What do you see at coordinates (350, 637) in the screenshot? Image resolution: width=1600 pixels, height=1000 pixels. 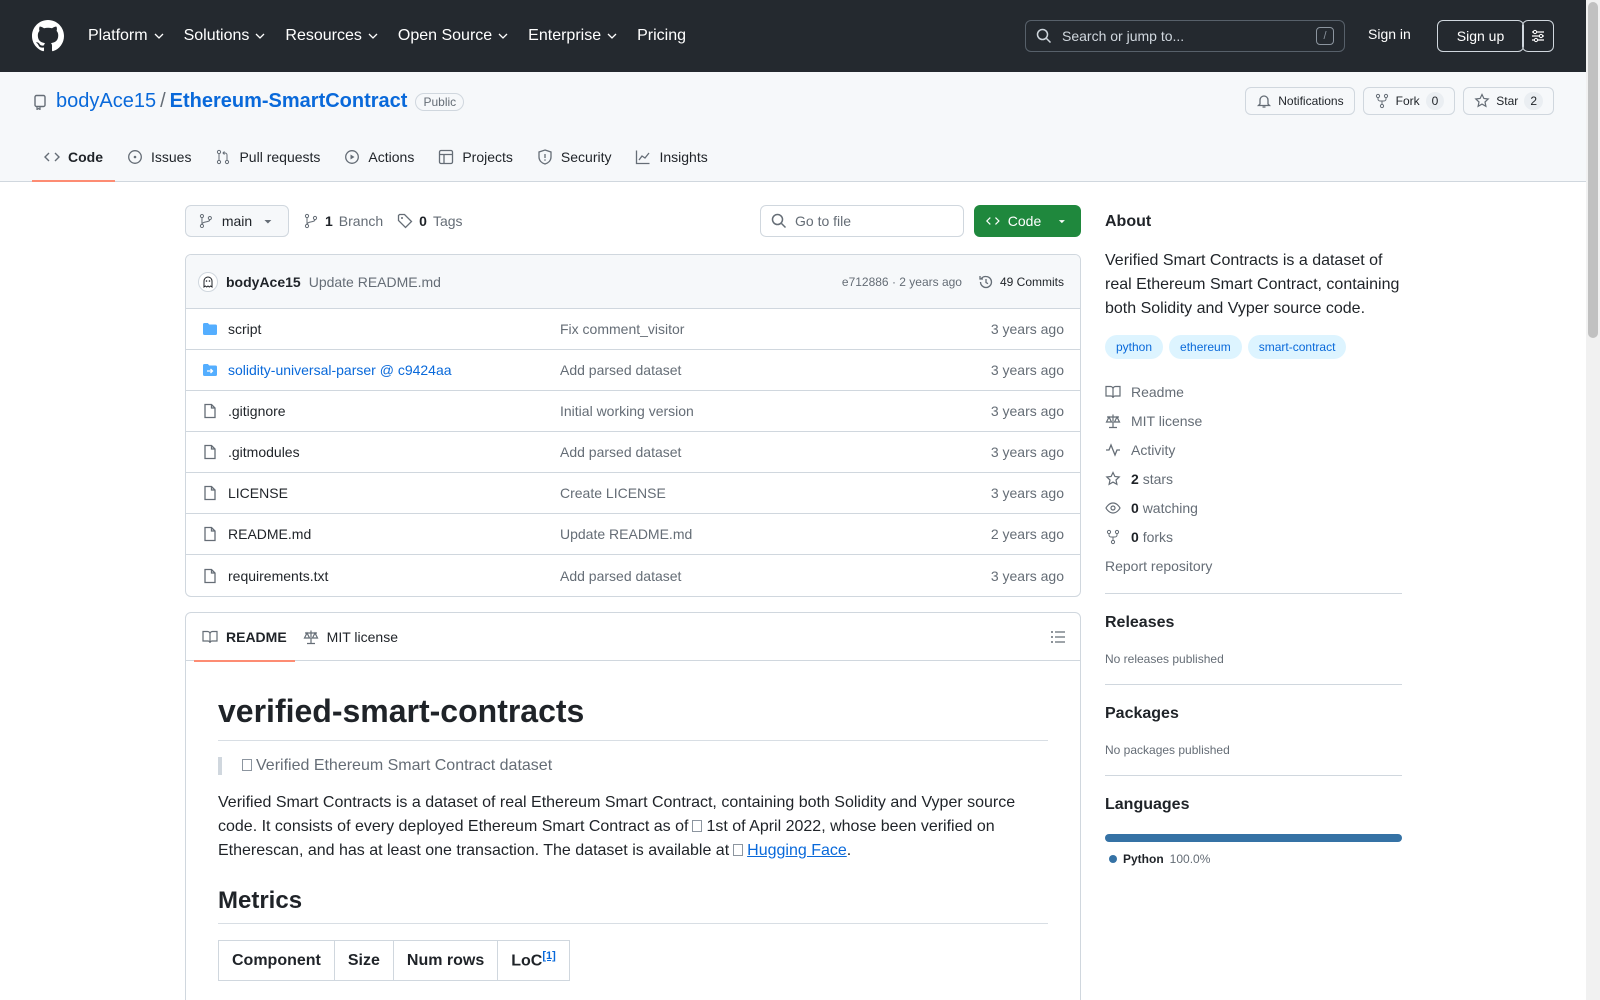 I see `tab-license: MIT license` at bounding box center [350, 637].